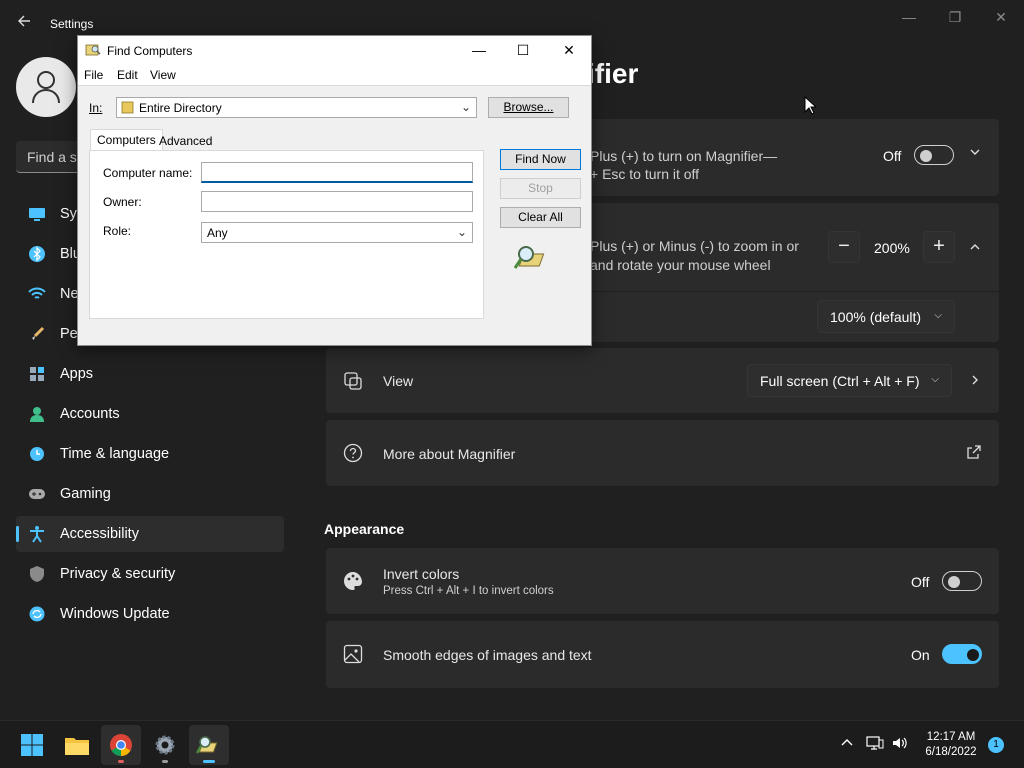 This screenshot has height=768, width=1024. Describe the element at coordinates (662, 654) in the screenshot. I see `smooth-edges-card: Smooth edges of images and text On` at that location.